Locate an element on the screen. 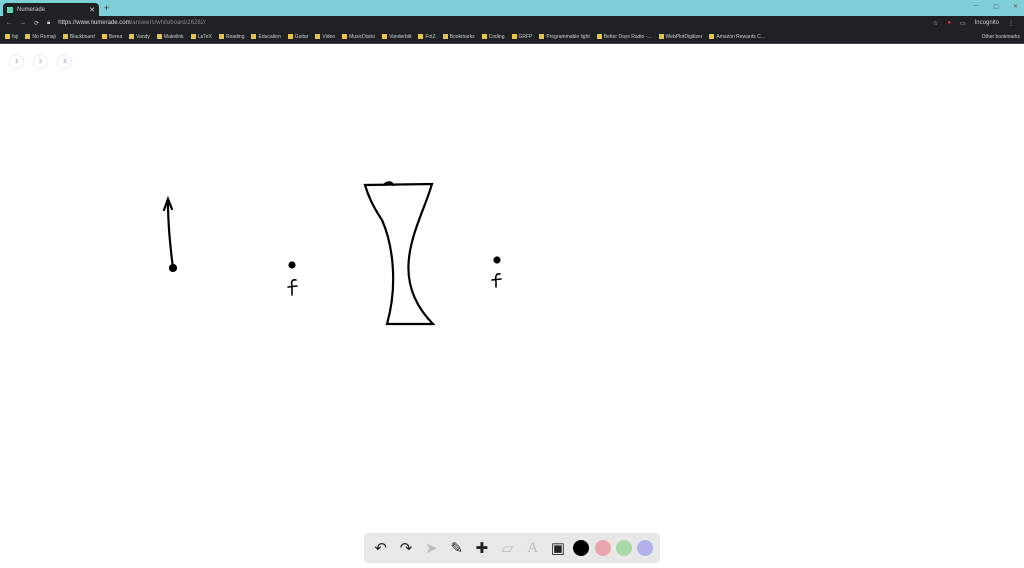 The image size is (1024, 568). extension-icon: ● is located at coordinates (949, 23).